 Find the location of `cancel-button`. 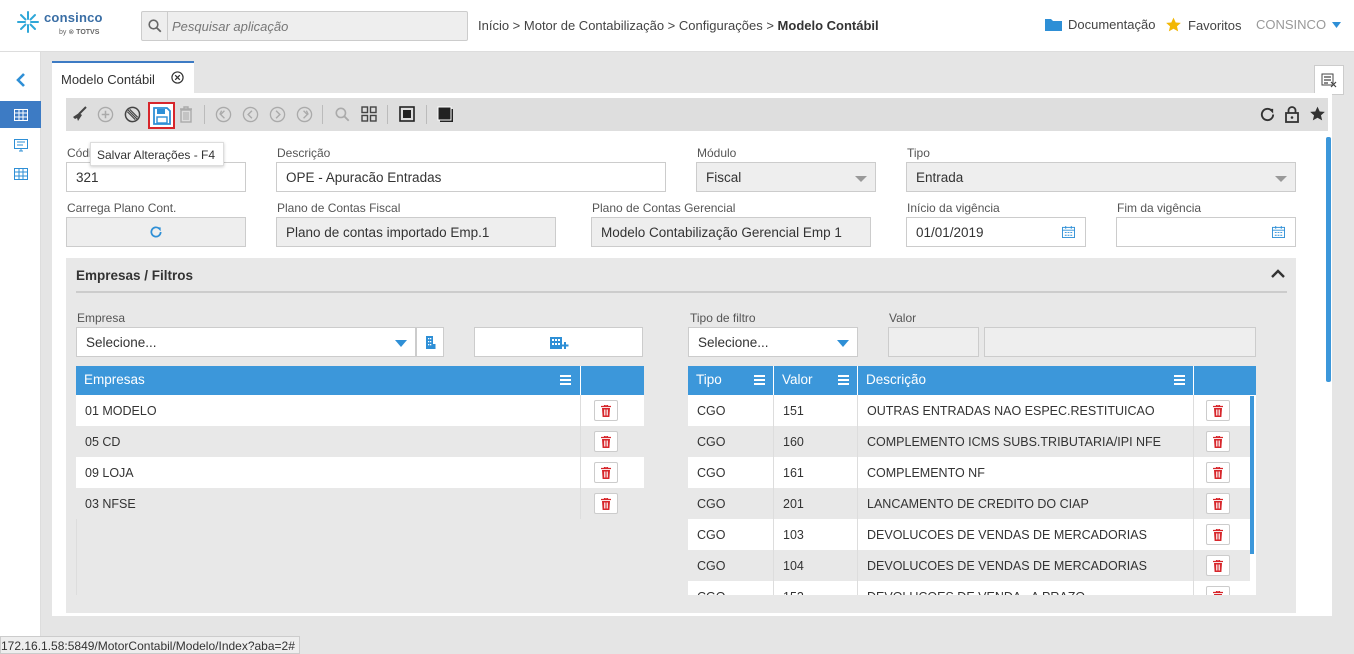

cancel-button is located at coordinates (132, 114).